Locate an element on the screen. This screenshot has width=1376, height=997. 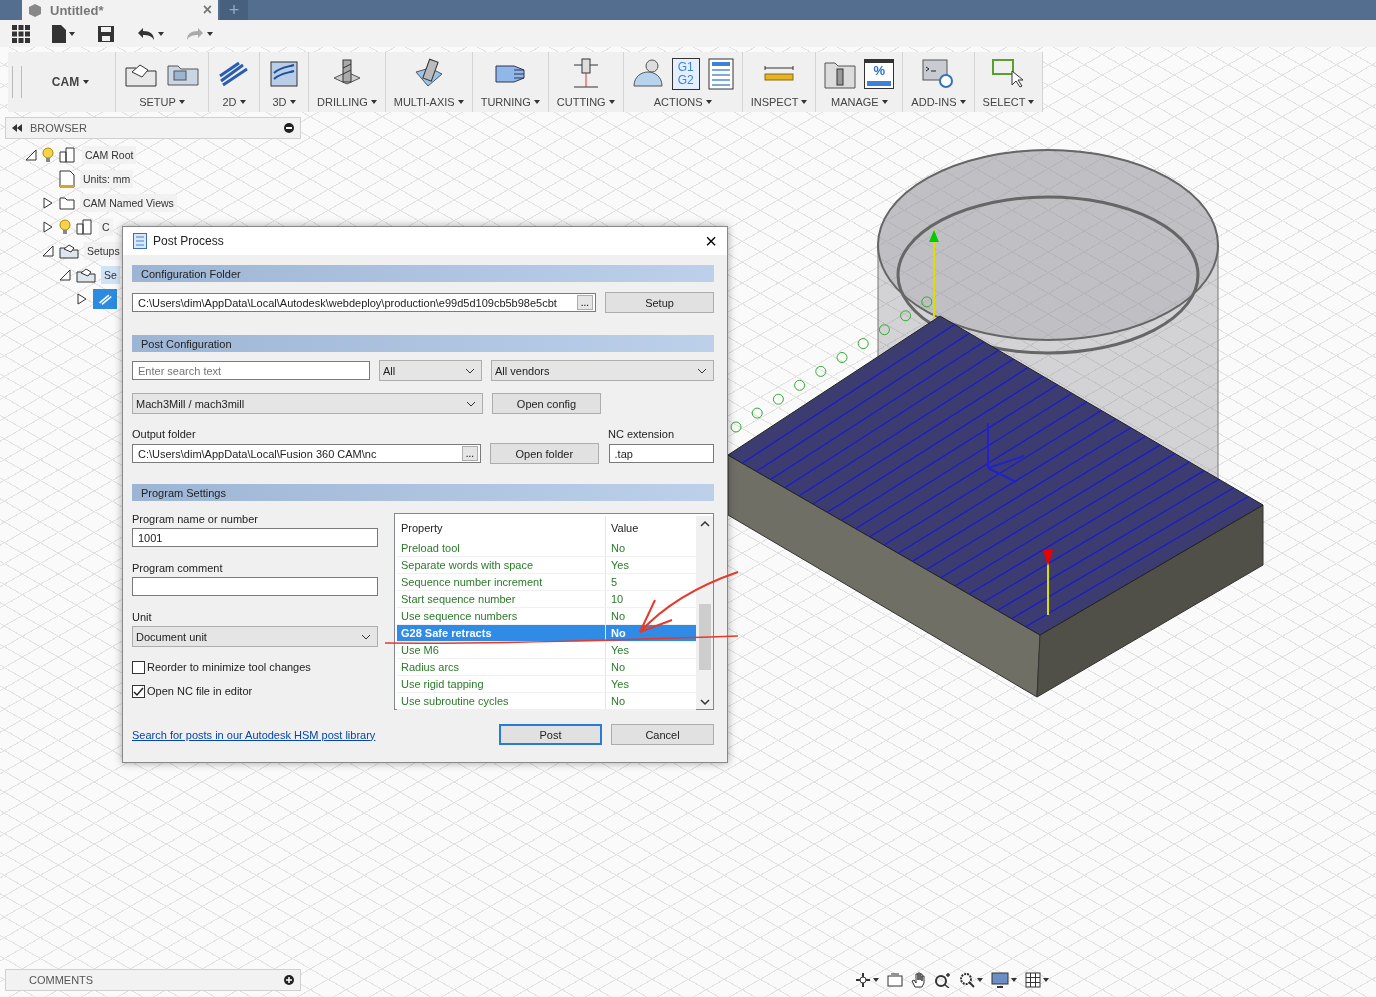
ribbon-menu-button: DRILLING is located at coordinates (347, 102).